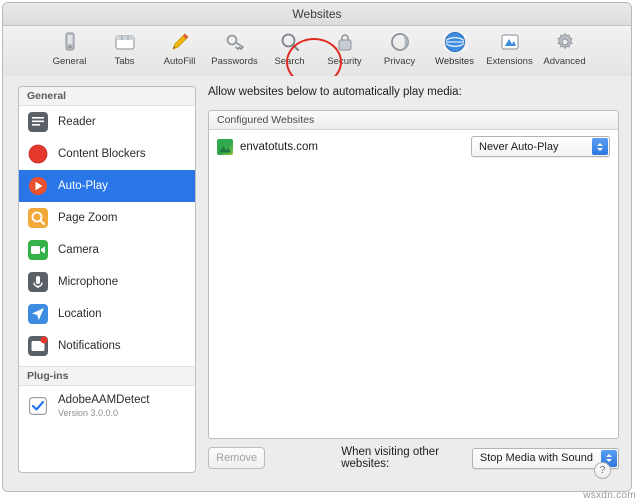  I want to click on reader-icon, so click(38, 122).